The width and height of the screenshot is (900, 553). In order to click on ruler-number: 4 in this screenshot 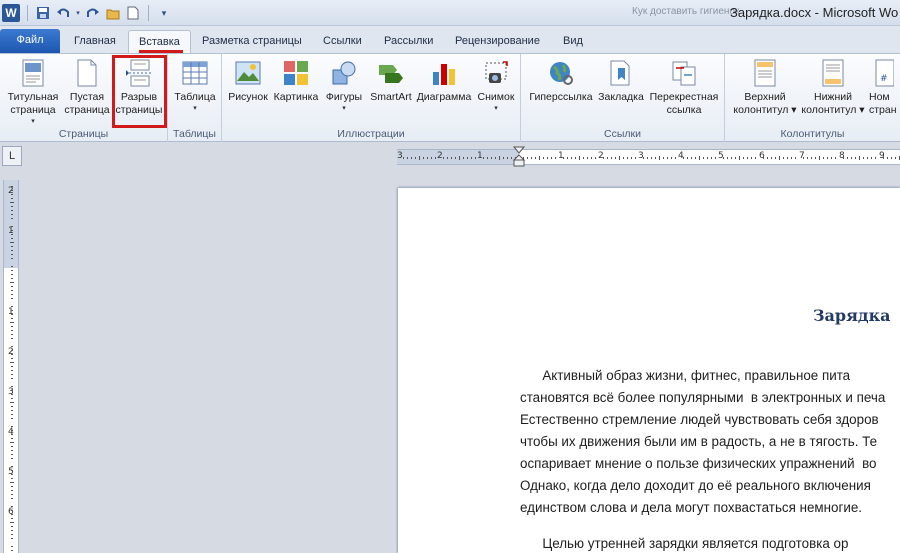, I will do `click(681, 156)`.